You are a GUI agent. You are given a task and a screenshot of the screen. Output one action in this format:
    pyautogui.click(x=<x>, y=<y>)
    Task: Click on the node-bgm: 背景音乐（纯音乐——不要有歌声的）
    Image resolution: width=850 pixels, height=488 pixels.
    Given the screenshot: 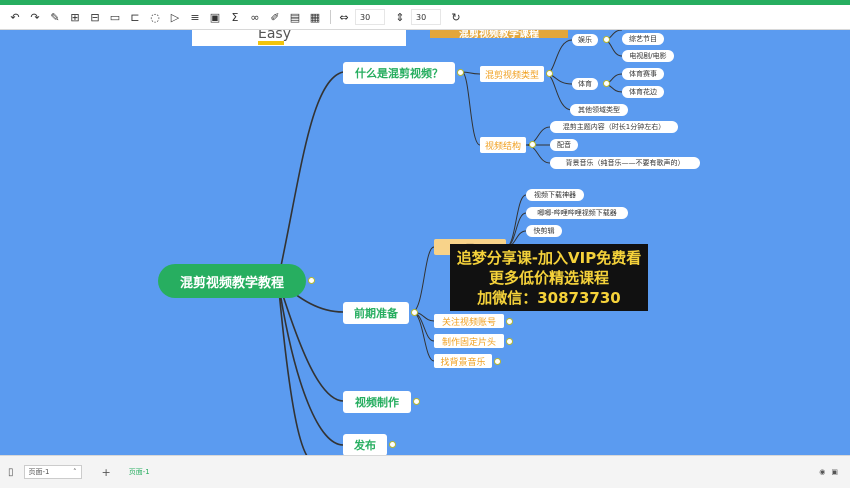 What is the action you would take?
    pyautogui.click(x=625, y=163)
    